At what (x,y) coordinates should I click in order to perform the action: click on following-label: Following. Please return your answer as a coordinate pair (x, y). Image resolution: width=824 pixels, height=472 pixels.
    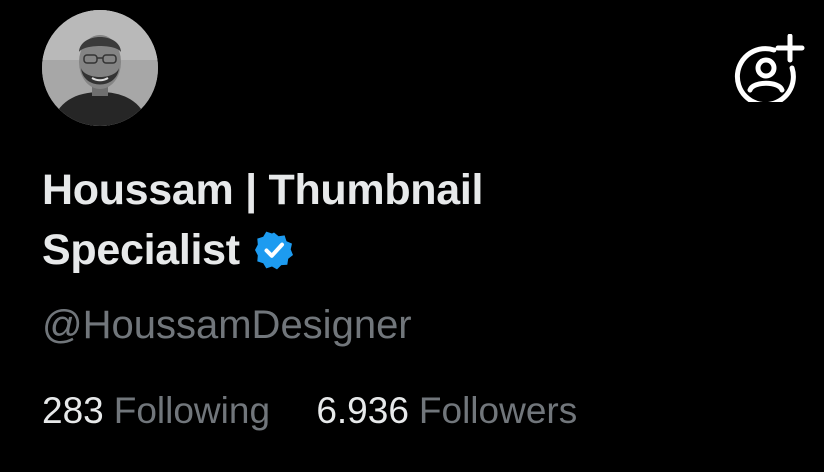
    Looking at the image, I should click on (192, 410).